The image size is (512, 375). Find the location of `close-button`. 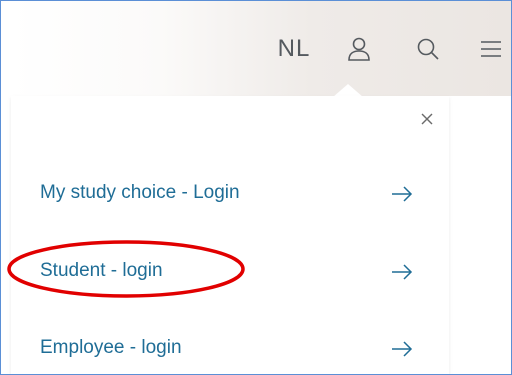

close-button is located at coordinates (427, 119).